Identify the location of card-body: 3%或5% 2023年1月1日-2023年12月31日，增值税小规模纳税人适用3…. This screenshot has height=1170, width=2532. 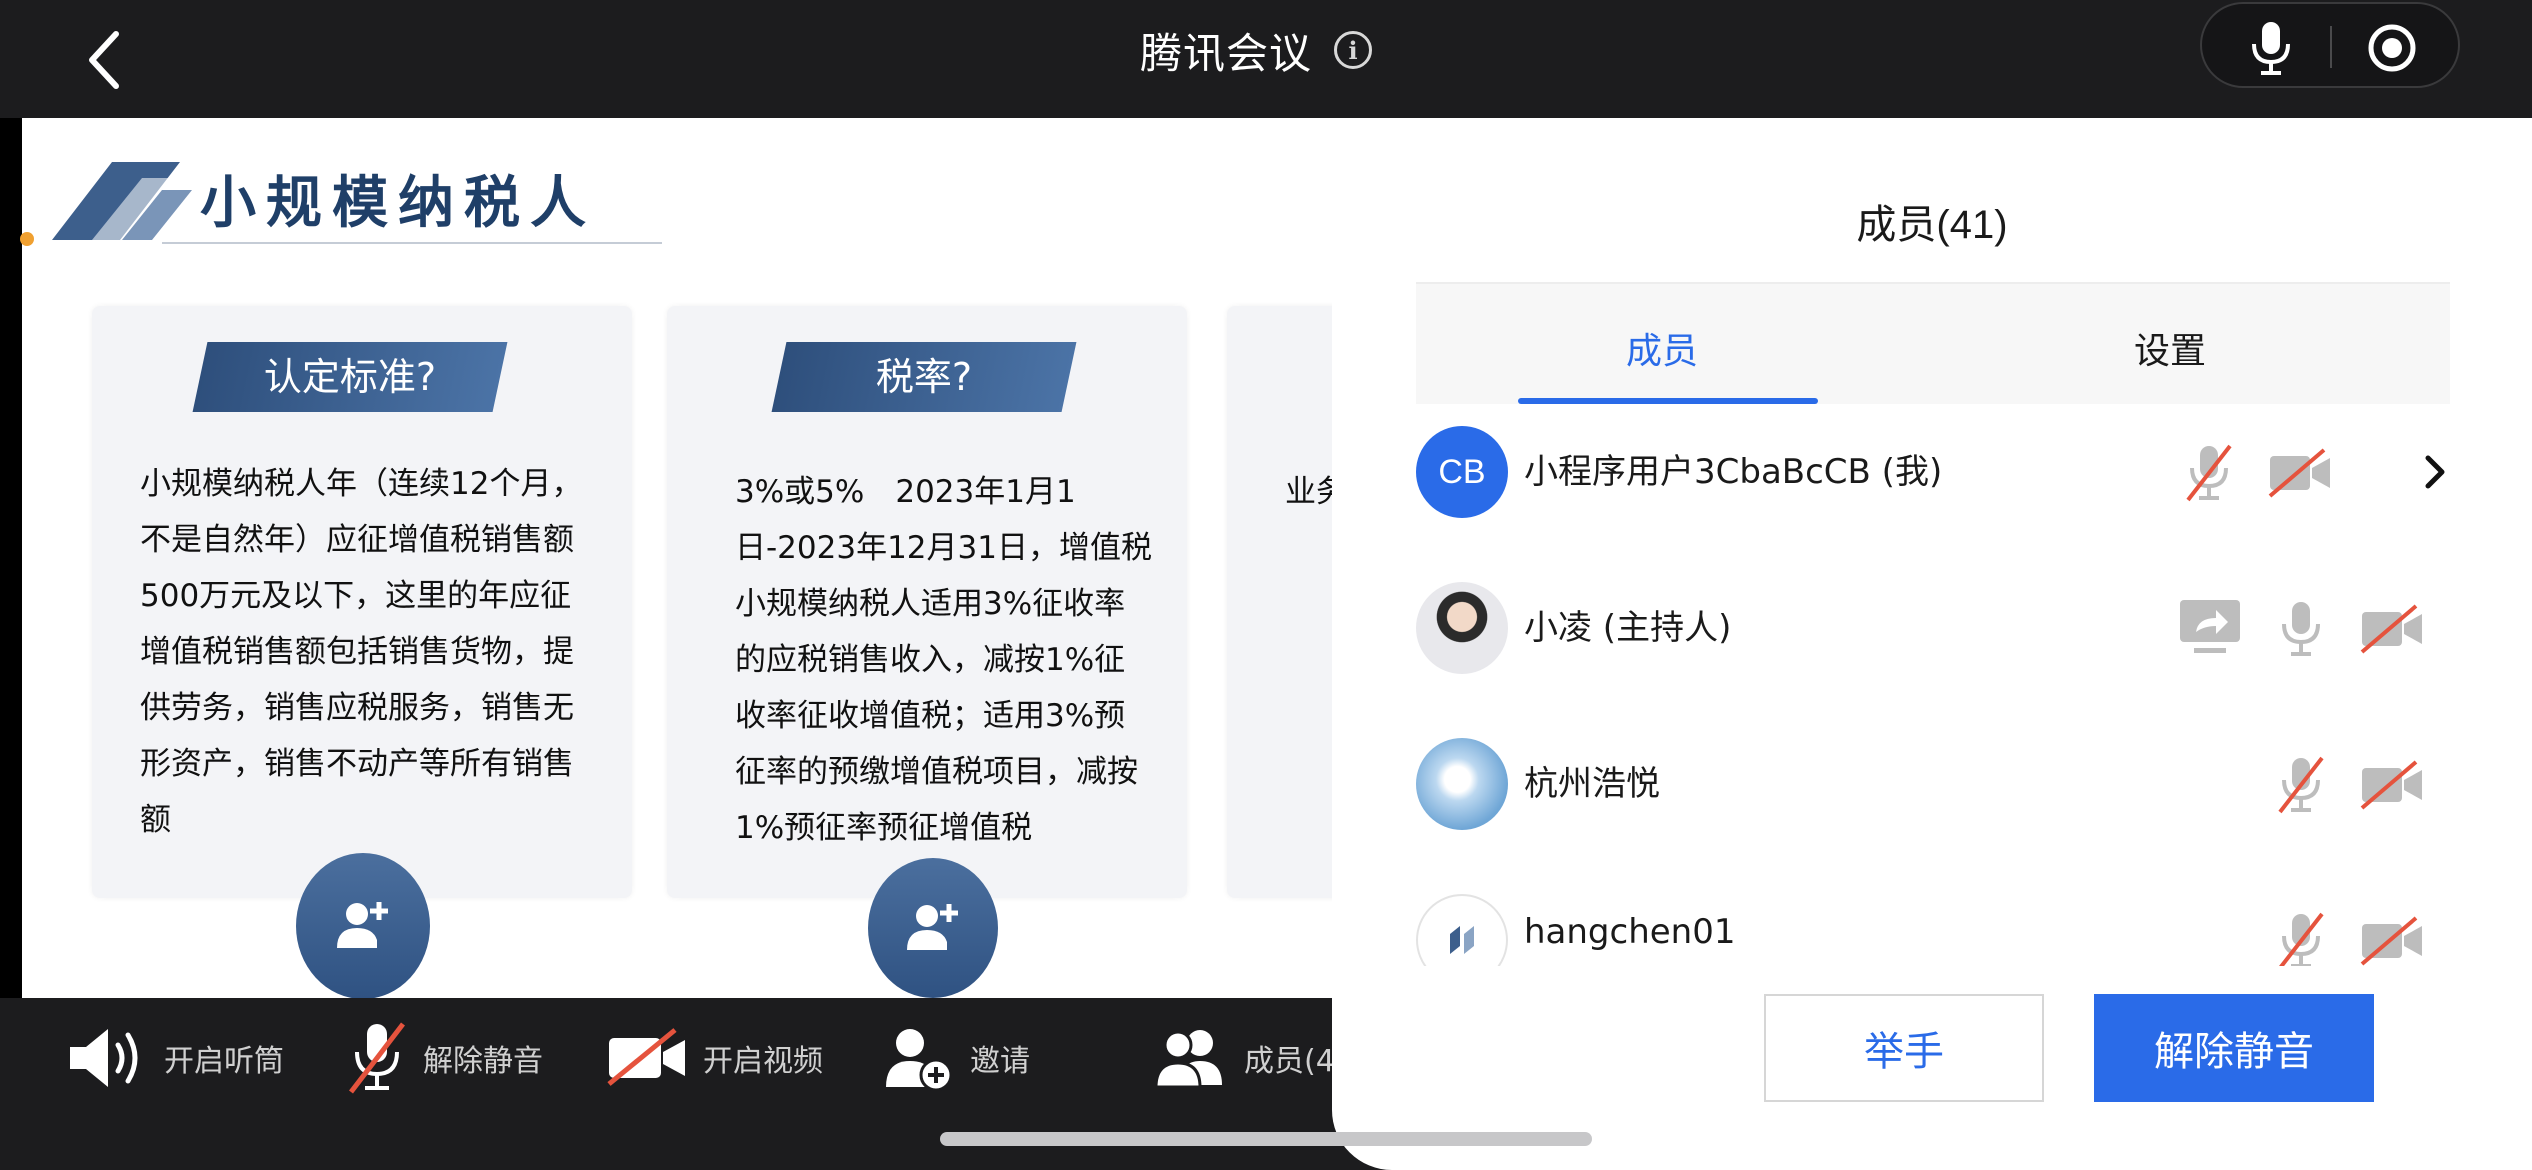
(943, 660).